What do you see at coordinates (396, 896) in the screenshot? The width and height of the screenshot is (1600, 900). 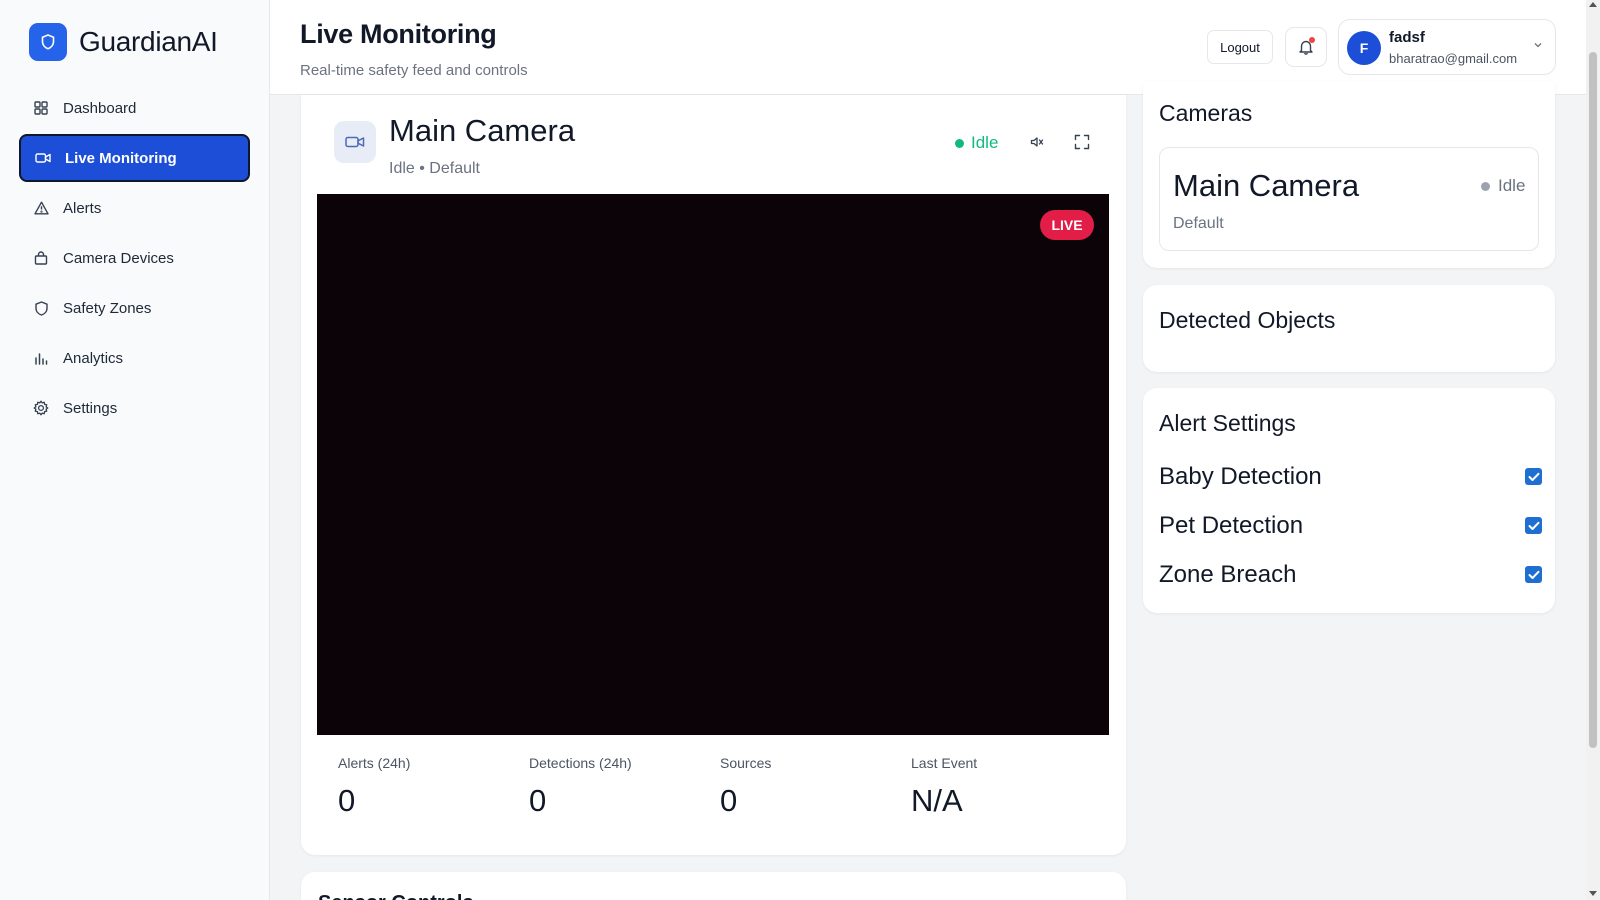 I see `section-title: Sensor Controls` at bounding box center [396, 896].